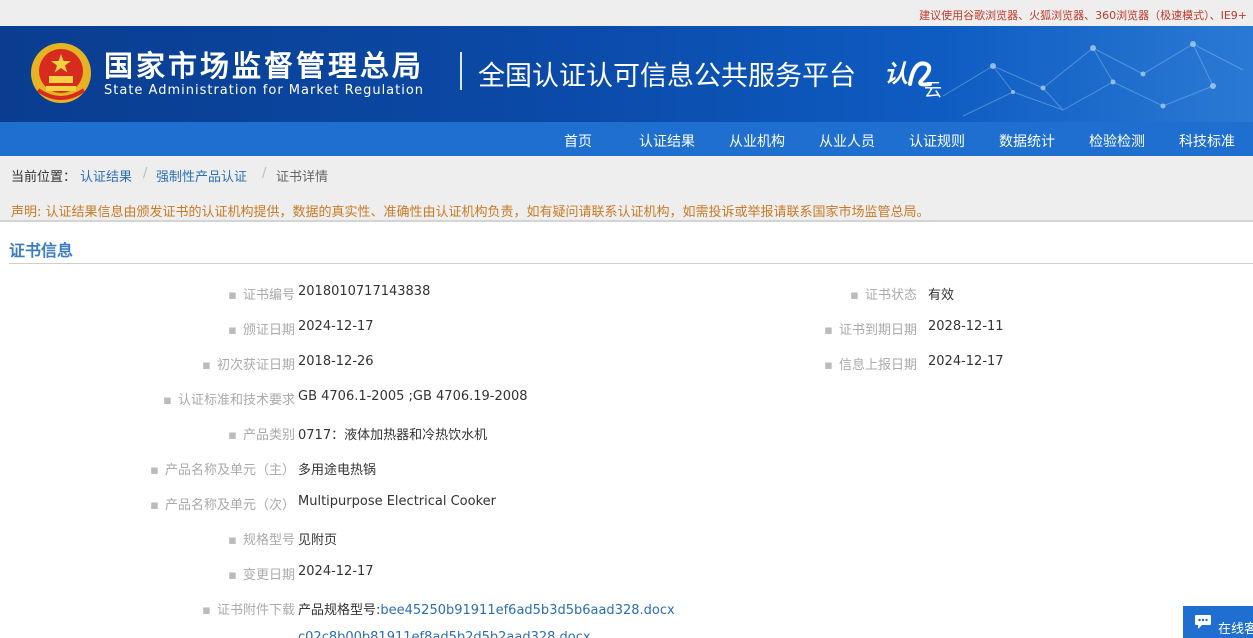 Image resolution: width=1253 pixels, height=638 pixels. What do you see at coordinates (229, 470) in the screenshot?
I see `field-label: 产品名称及单元（主）` at bounding box center [229, 470].